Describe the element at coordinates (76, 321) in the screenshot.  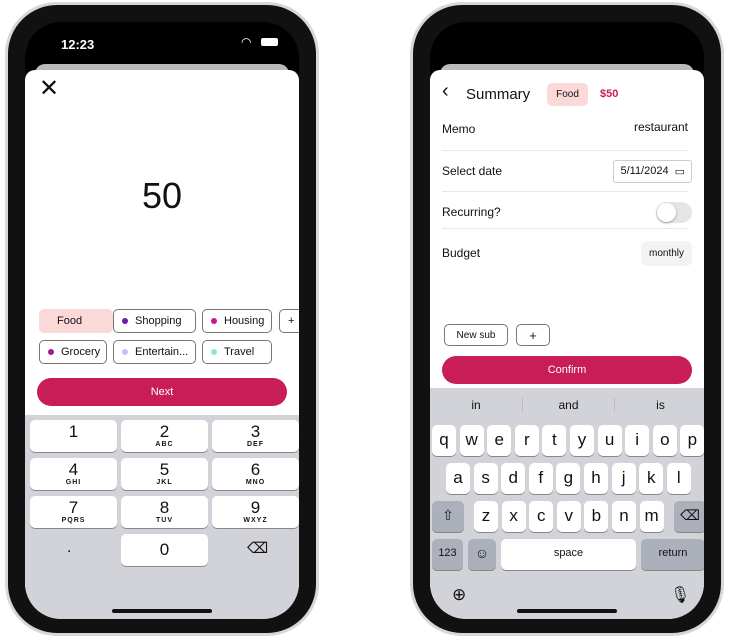
I see `category-chip: Food` at that location.